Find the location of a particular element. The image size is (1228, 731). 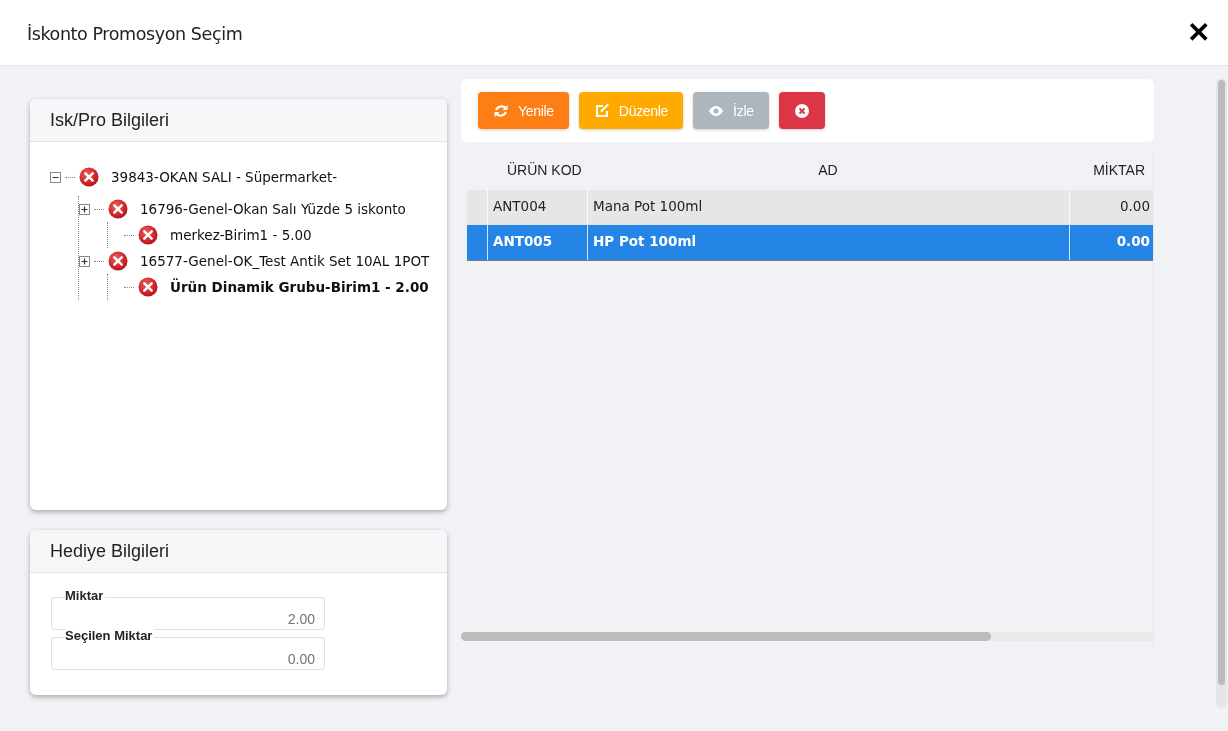

refresh-icon is located at coordinates (501, 110).